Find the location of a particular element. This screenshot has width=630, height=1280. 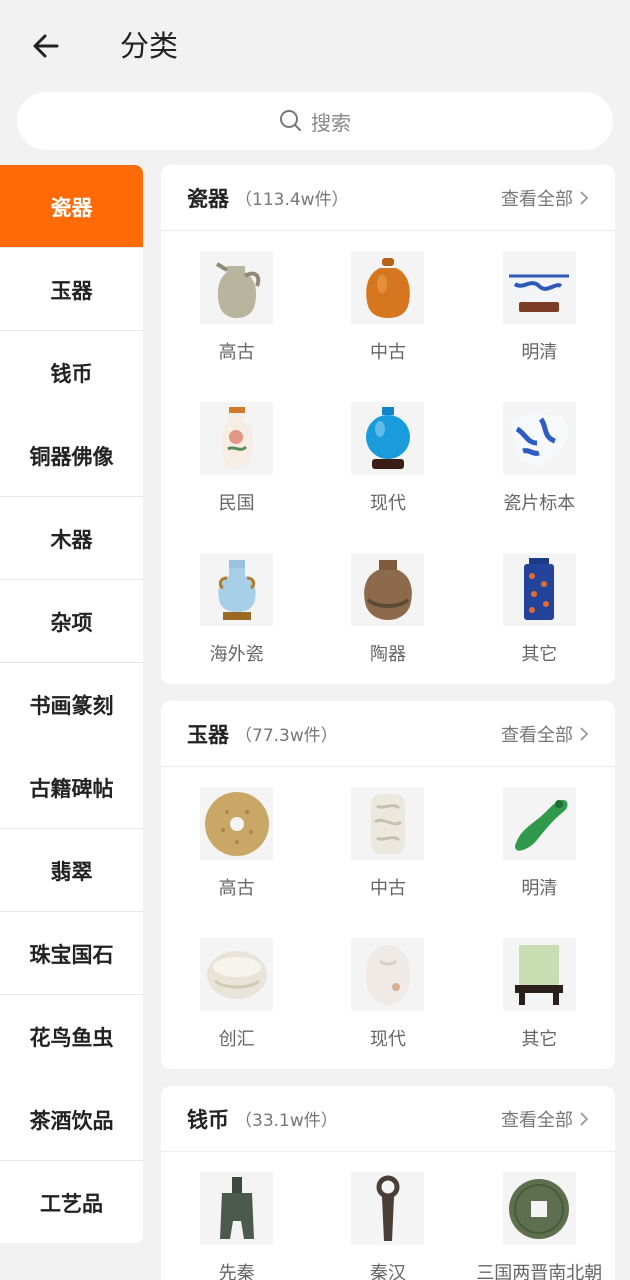

sidebar-item-porcelain: 瓷器 is located at coordinates (71, 206).